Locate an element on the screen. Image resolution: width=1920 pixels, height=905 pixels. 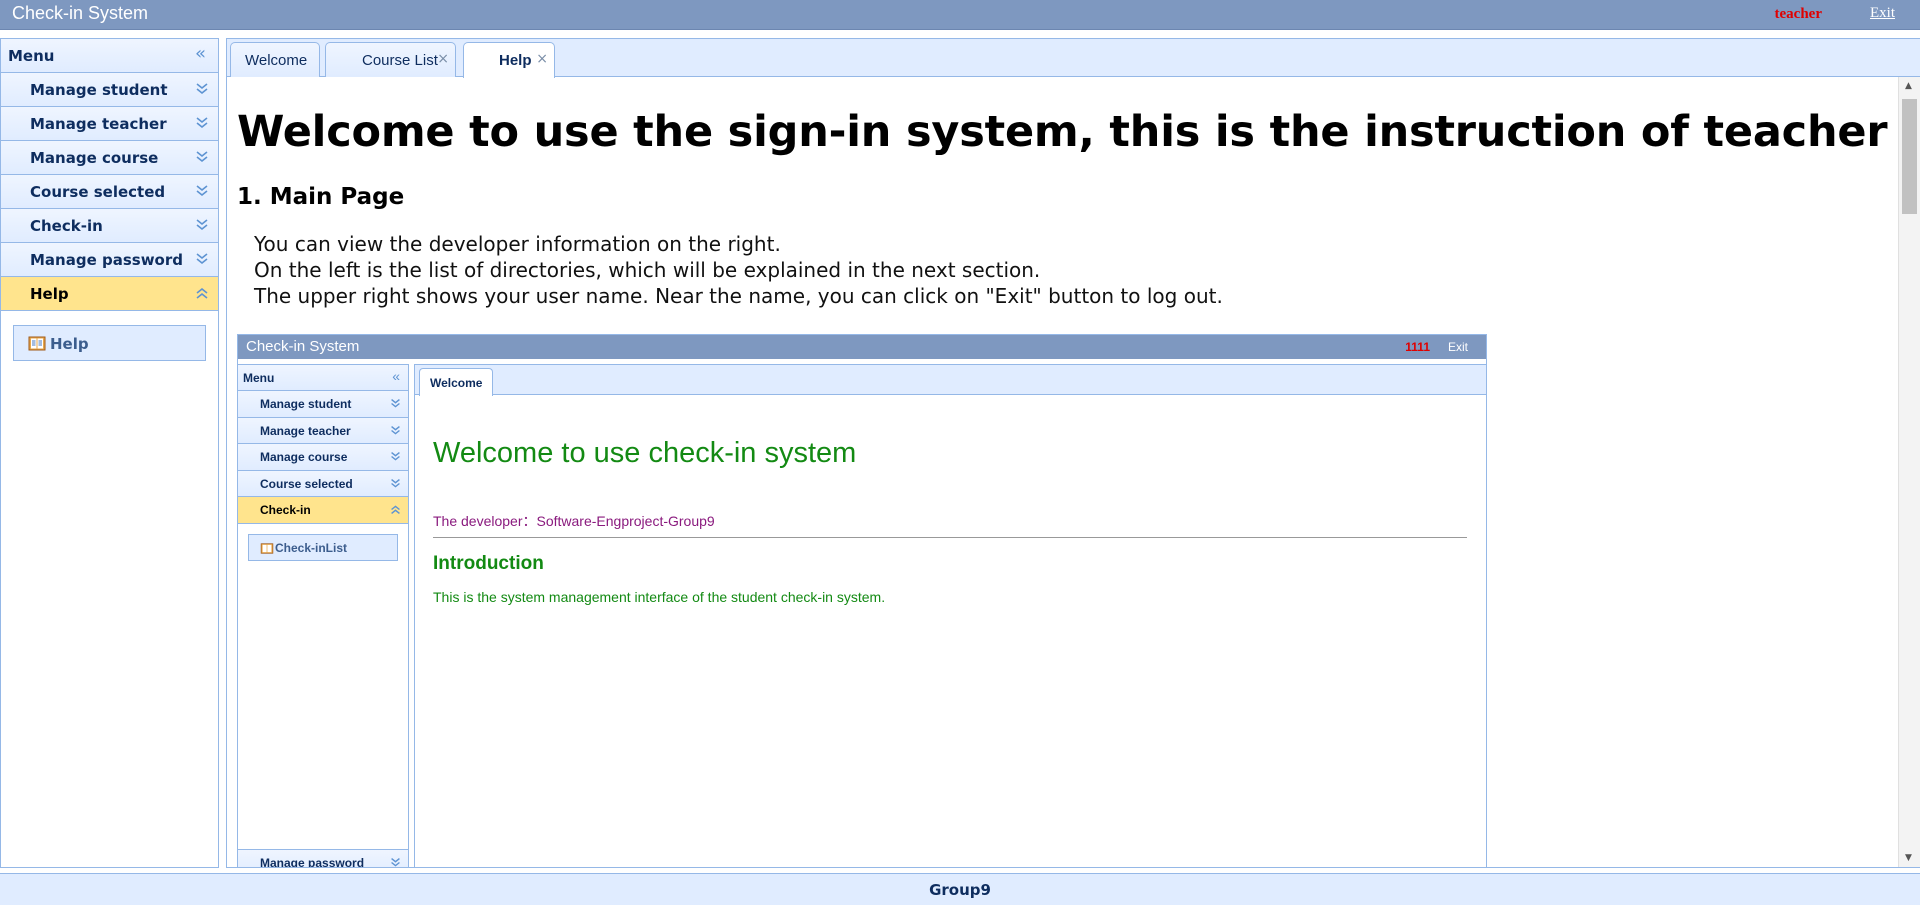
screenshot-menu-label: Check-in is located at coordinates (285, 510).